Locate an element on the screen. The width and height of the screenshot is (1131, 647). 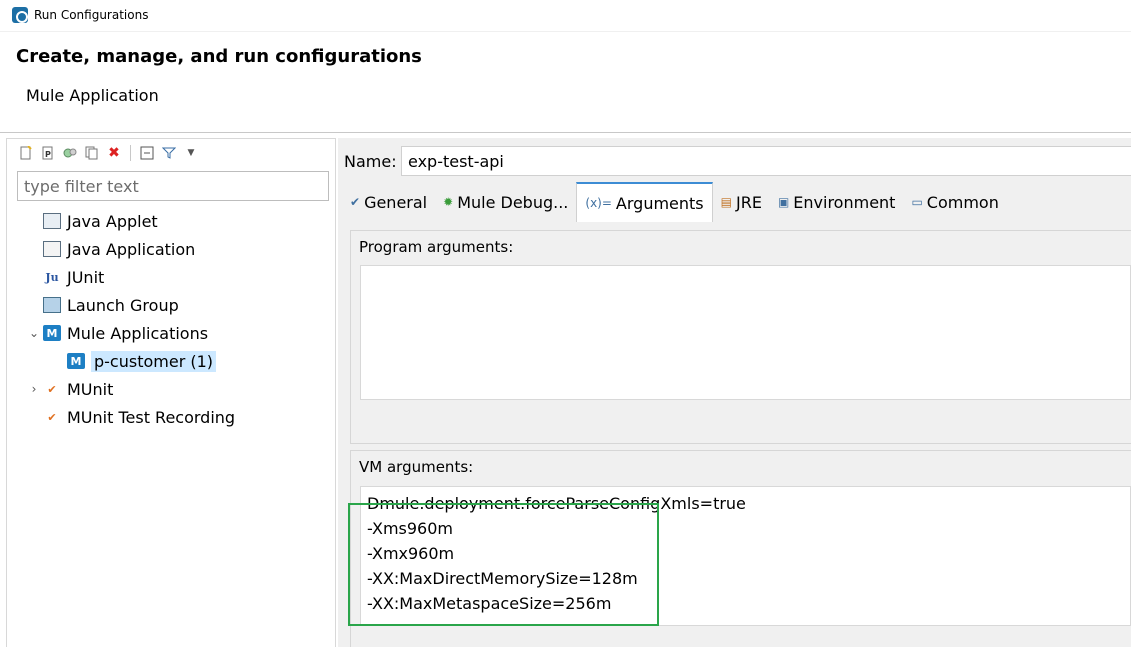
tree-item-label: p-customer (1) is located at coordinates (154, 361).